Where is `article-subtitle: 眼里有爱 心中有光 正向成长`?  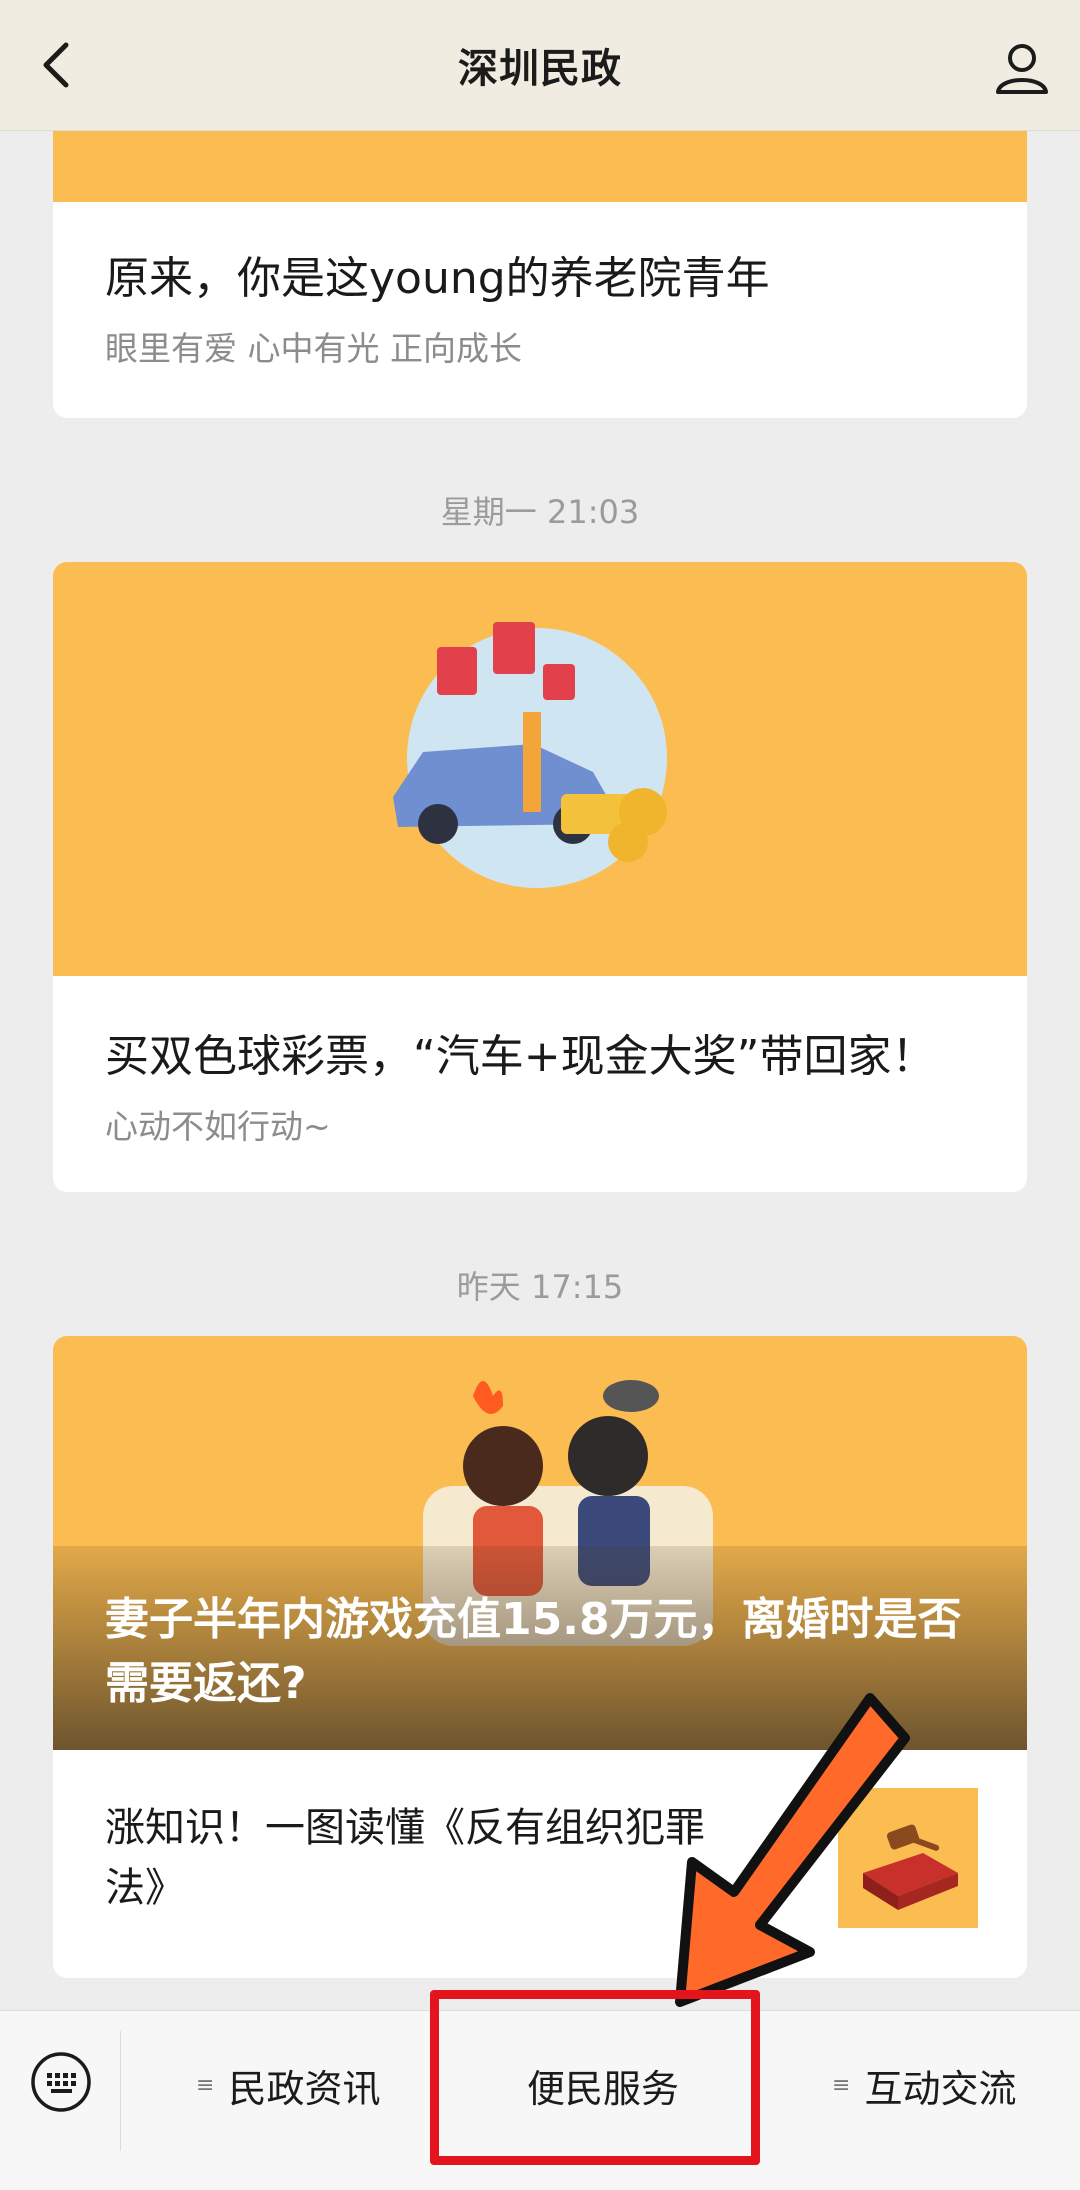 article-subtitle: 眼里有爱 心中有光 正向成长 is located at coordinates (313, 348).